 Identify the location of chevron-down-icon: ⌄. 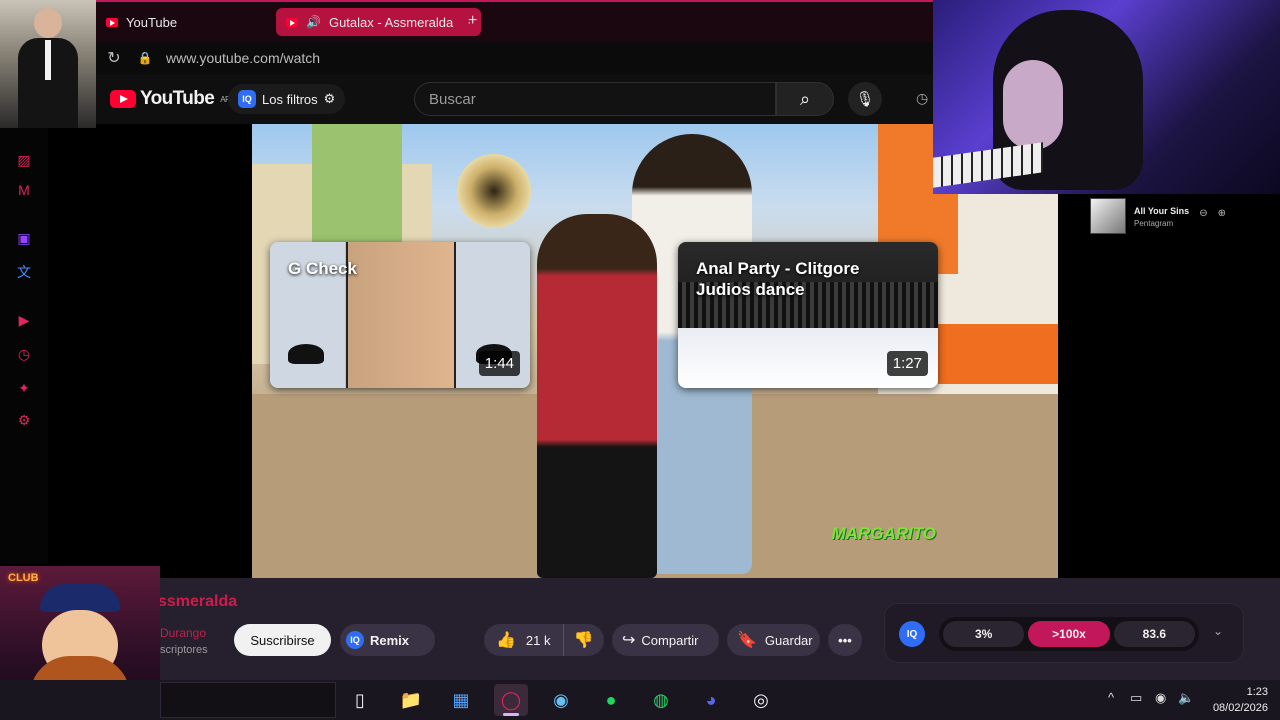
(1218, 631).